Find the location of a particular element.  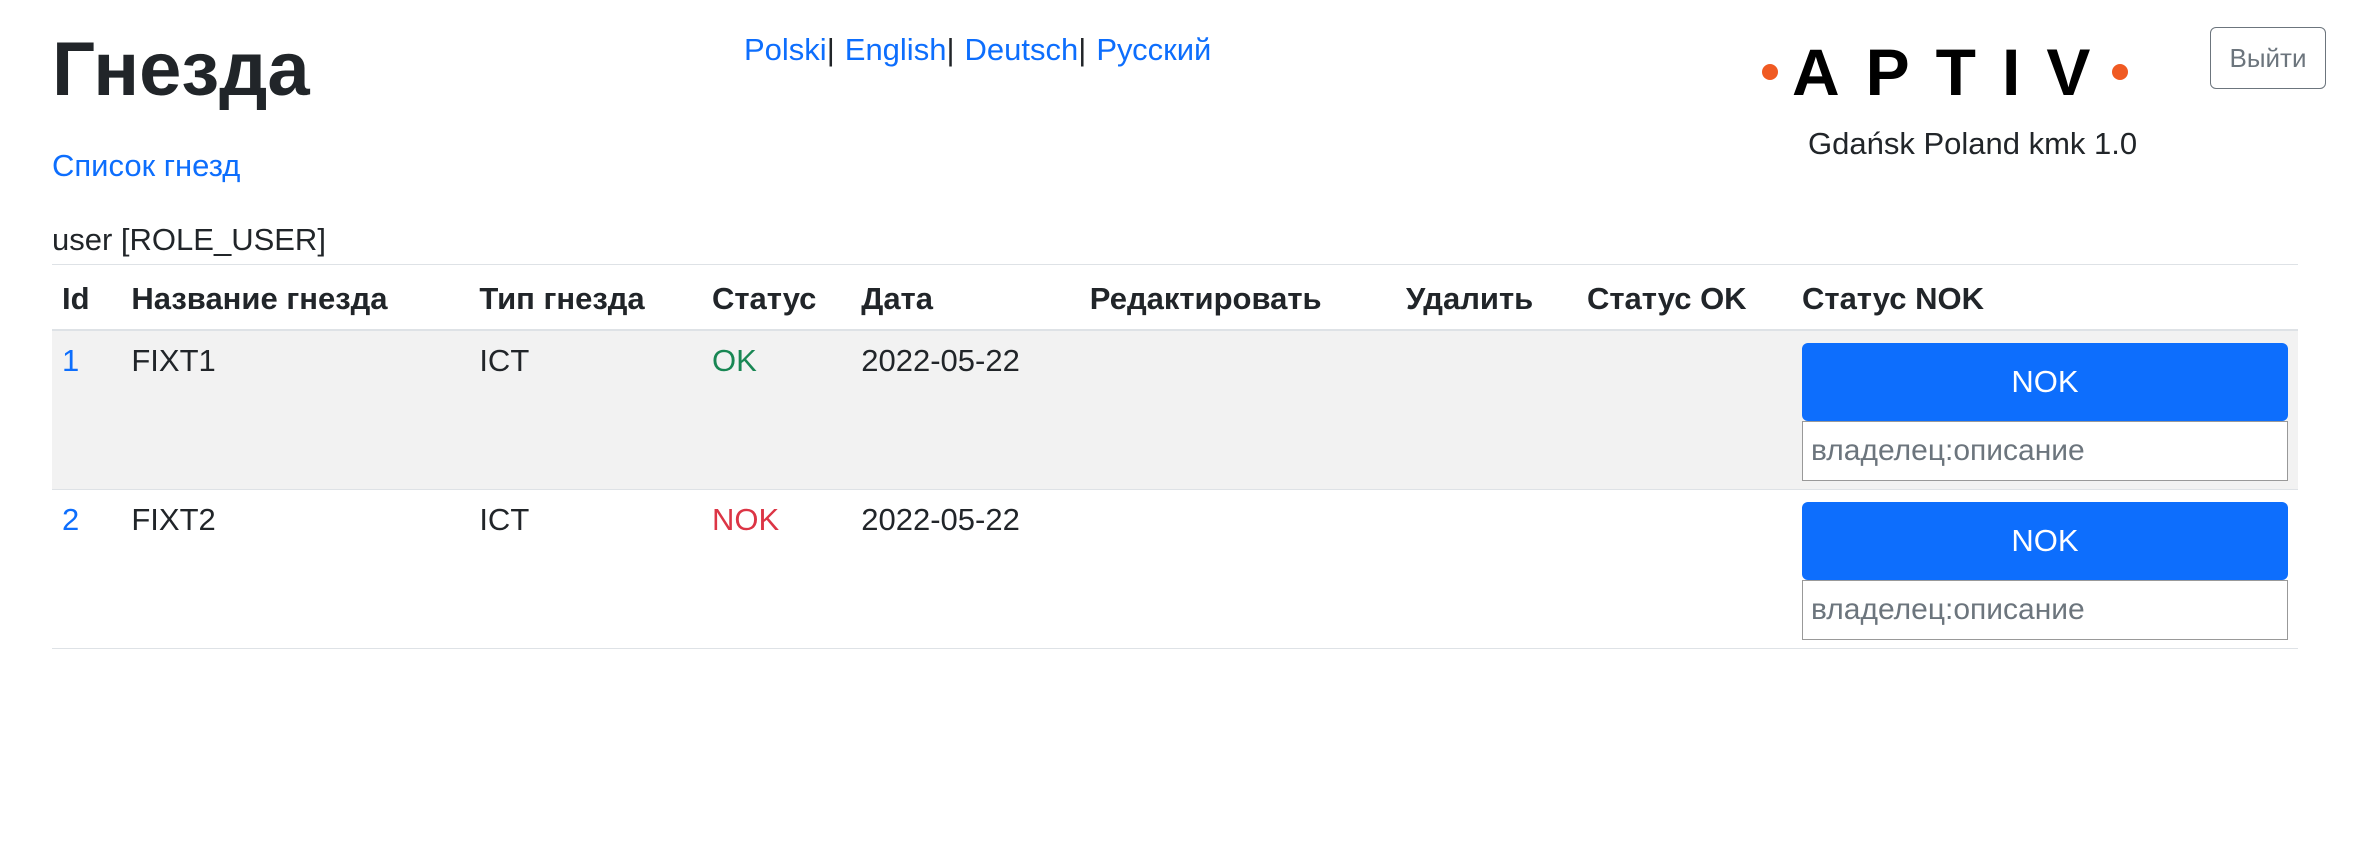

language-selector: Polski| English| Deutsch| Русский is located at coordinates (977, 50).